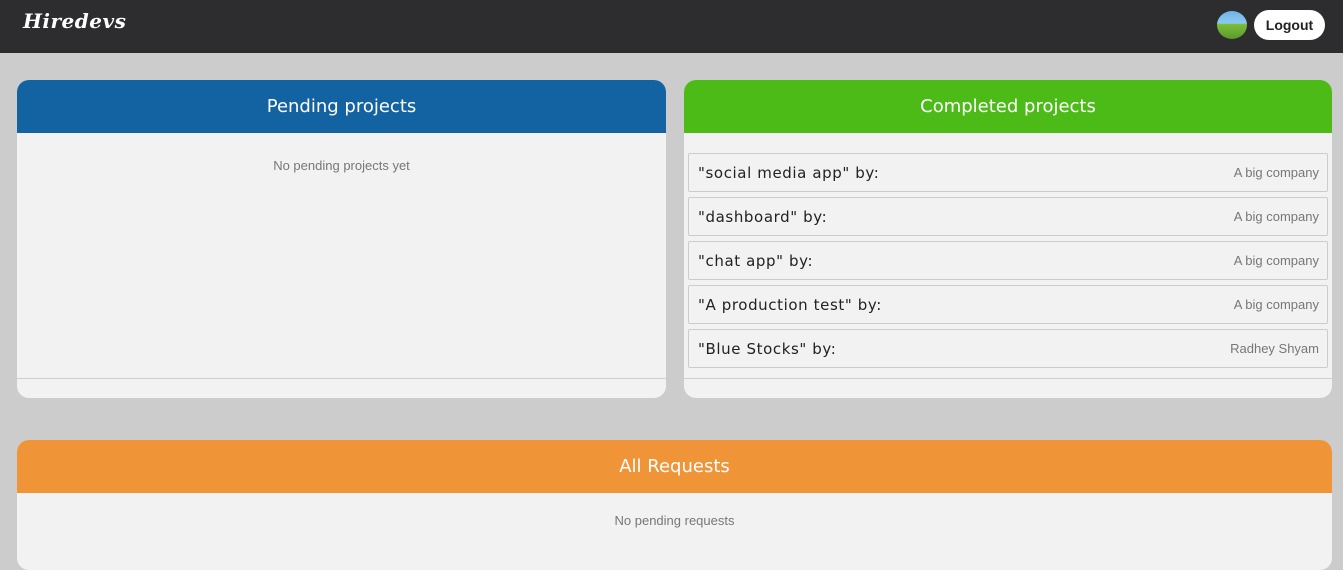 Image resolution: width=1343 pixels, height=570 pixels. What do you see at coordinates (767, 348) in the screenshot?
I see `project-name: "Blue Stocks" by:` at bounding box center [767, 348].